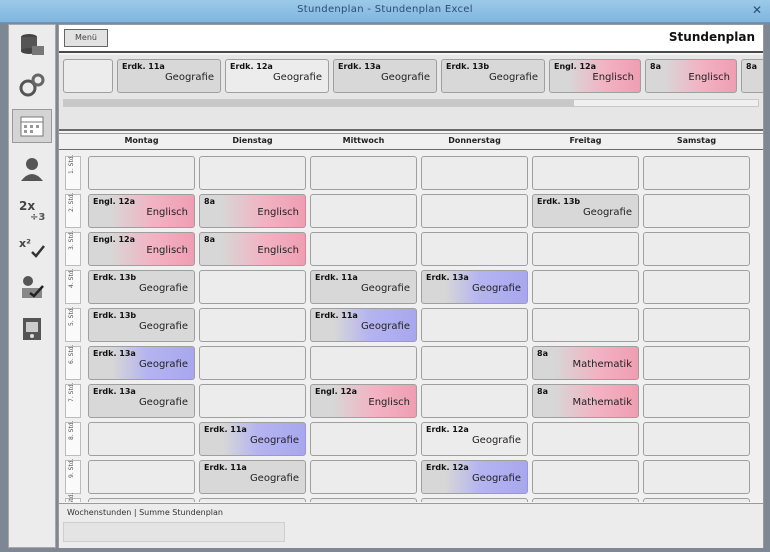 Image resolution: width=770 pixels, height=552 pixels. What do you see at coordinates (602, 364) in the screenshot?
I see `lesson-subject: Mathematik` at bounding box center [602, 364].